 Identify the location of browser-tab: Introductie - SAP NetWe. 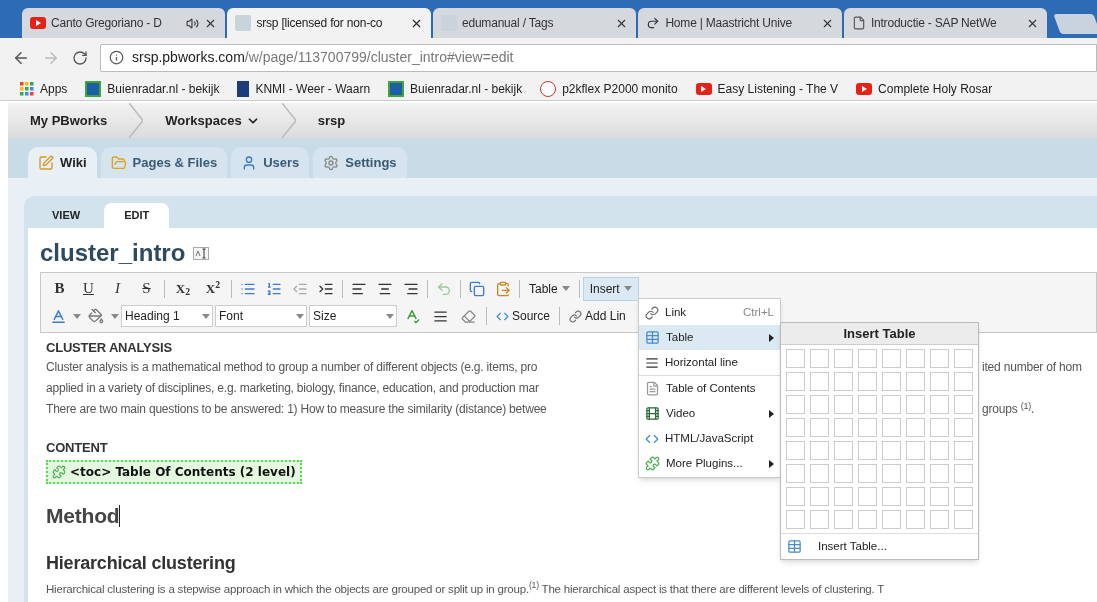
(945, 23).